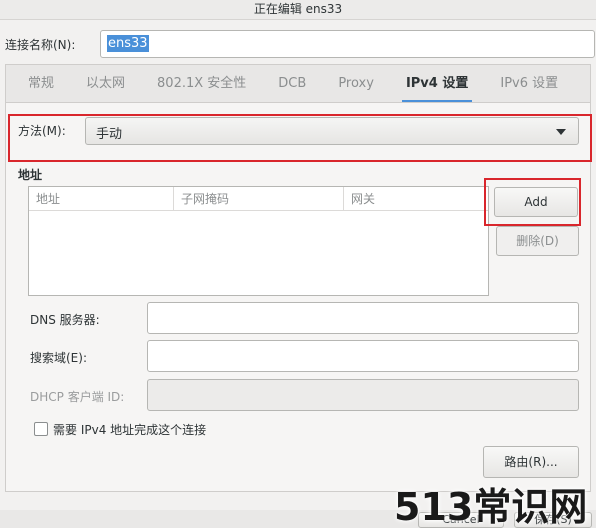 The height and width of the screenshot is (528, 596). Describe the element at coordinates (58, 358) in the screenshot. I see `search-domains-label: 搜索域(E):` at that location.